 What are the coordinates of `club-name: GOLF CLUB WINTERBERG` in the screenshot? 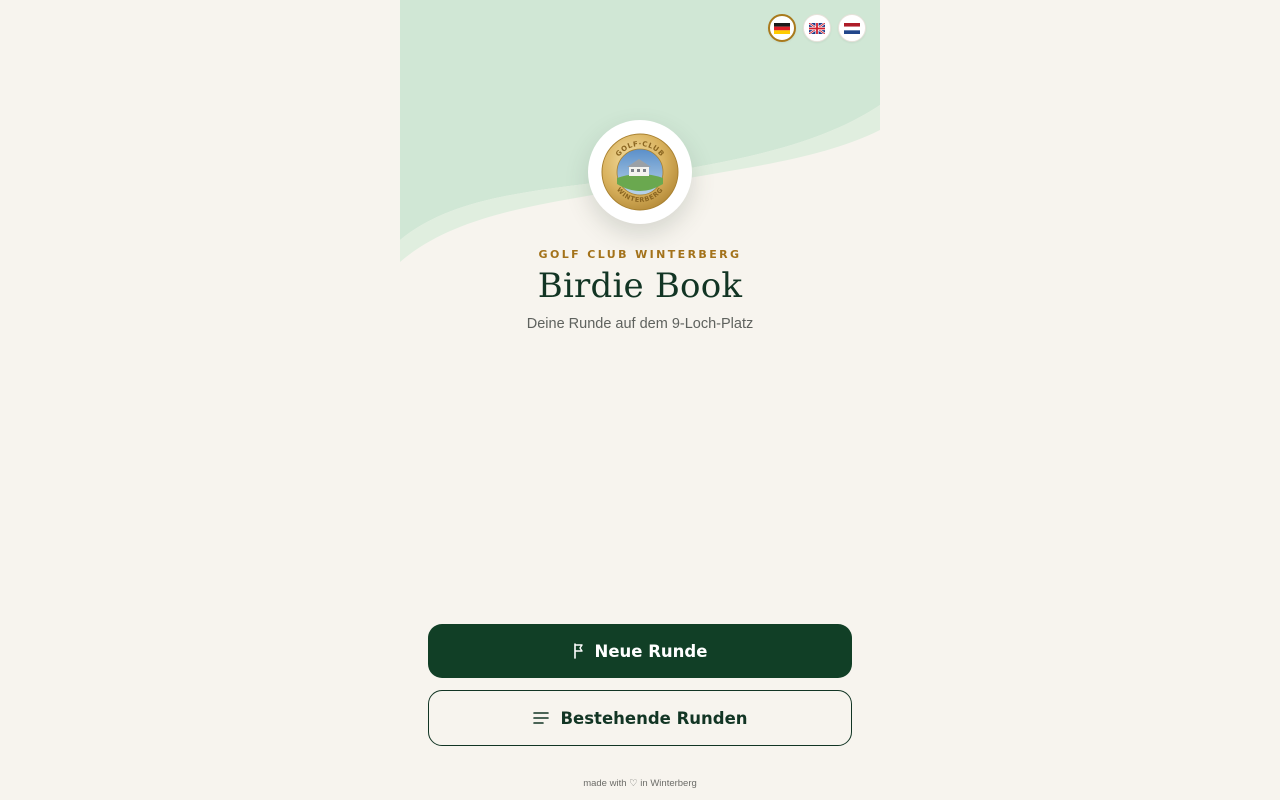 It's located at (640, 254).